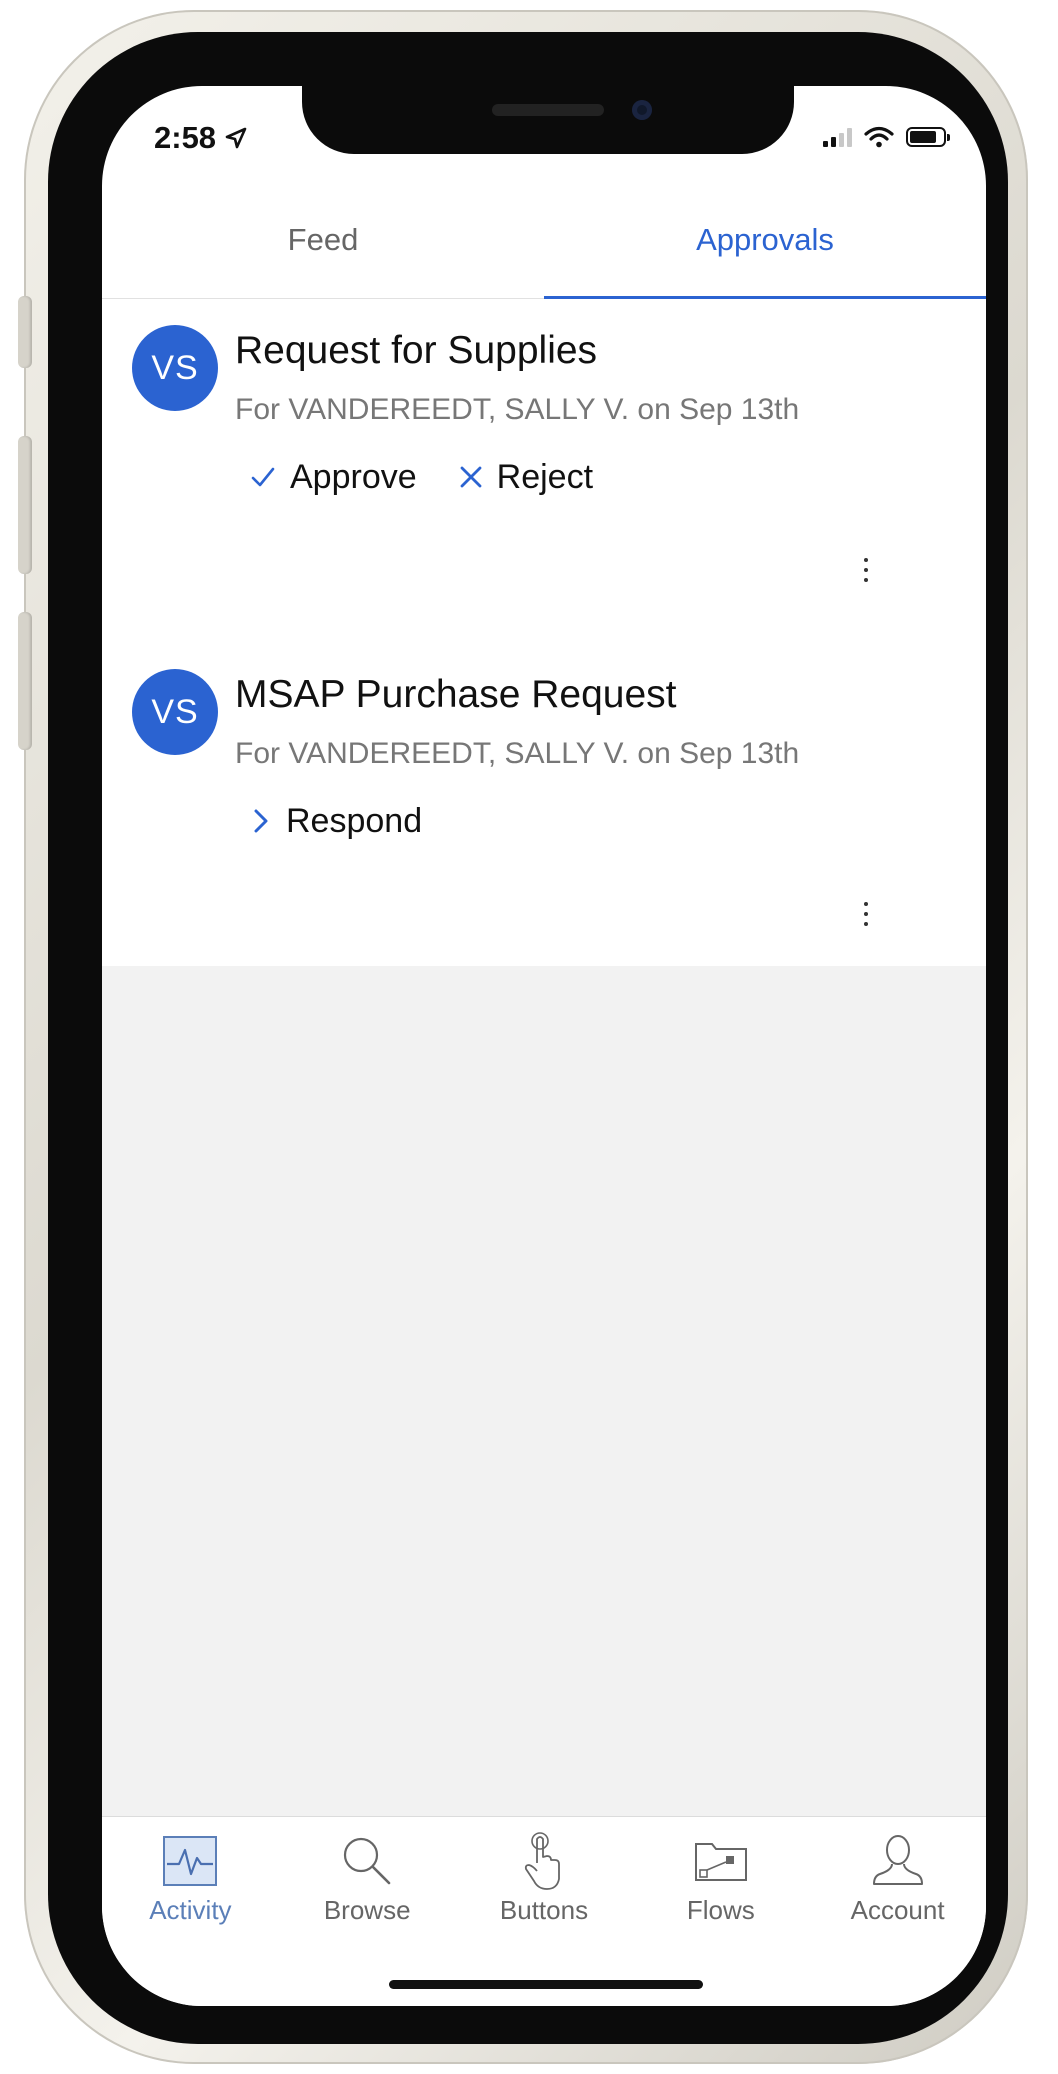 This screenshot has height=2074, width=1058. I want to click on nav-activity: Activity, so click(190, 1884).